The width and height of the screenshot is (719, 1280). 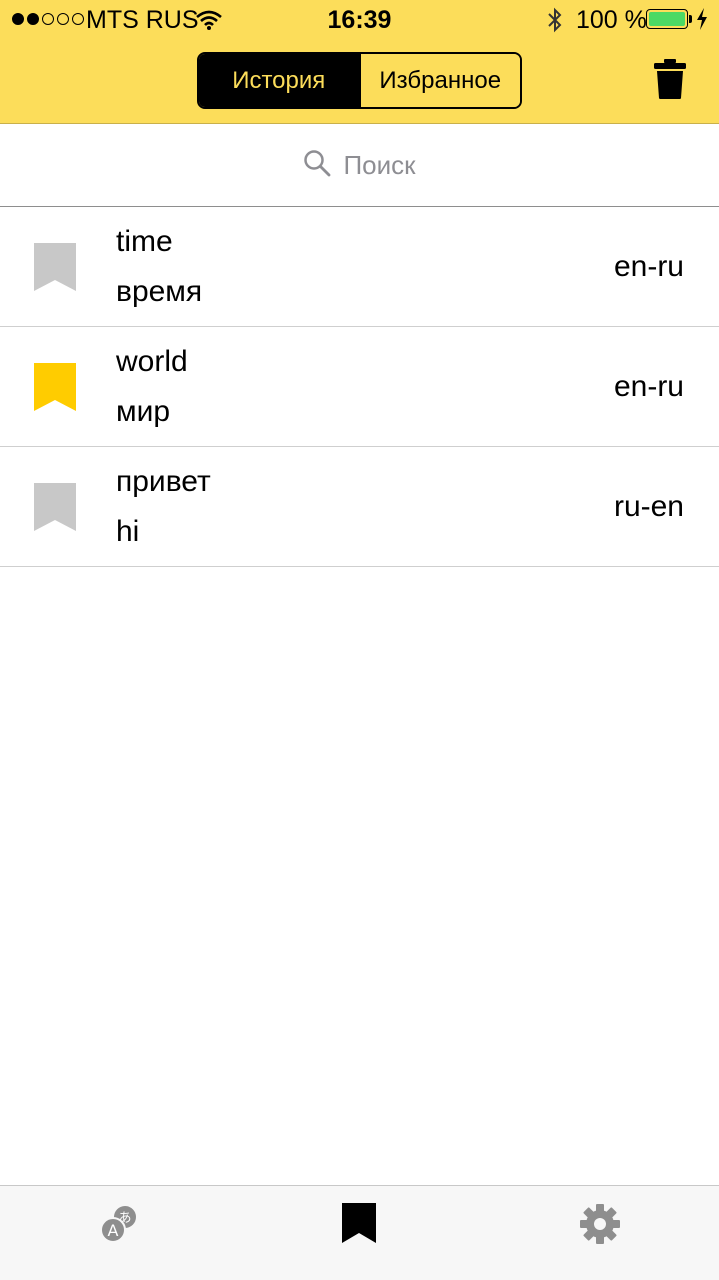 I want to click on list-item: time время en-ru, so click(x=359, y=267).